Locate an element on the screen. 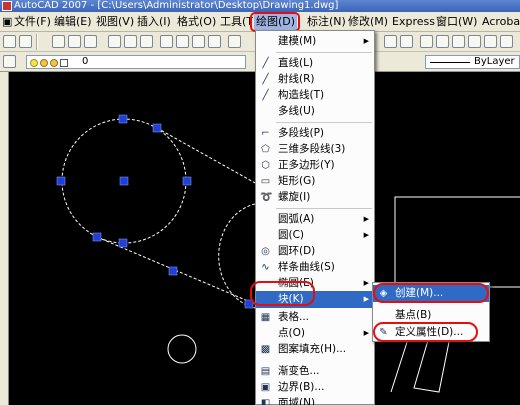 Image resolution: width=520 pixels, height=405 pixels. modeling-icon is located at coordinates (265, 41).